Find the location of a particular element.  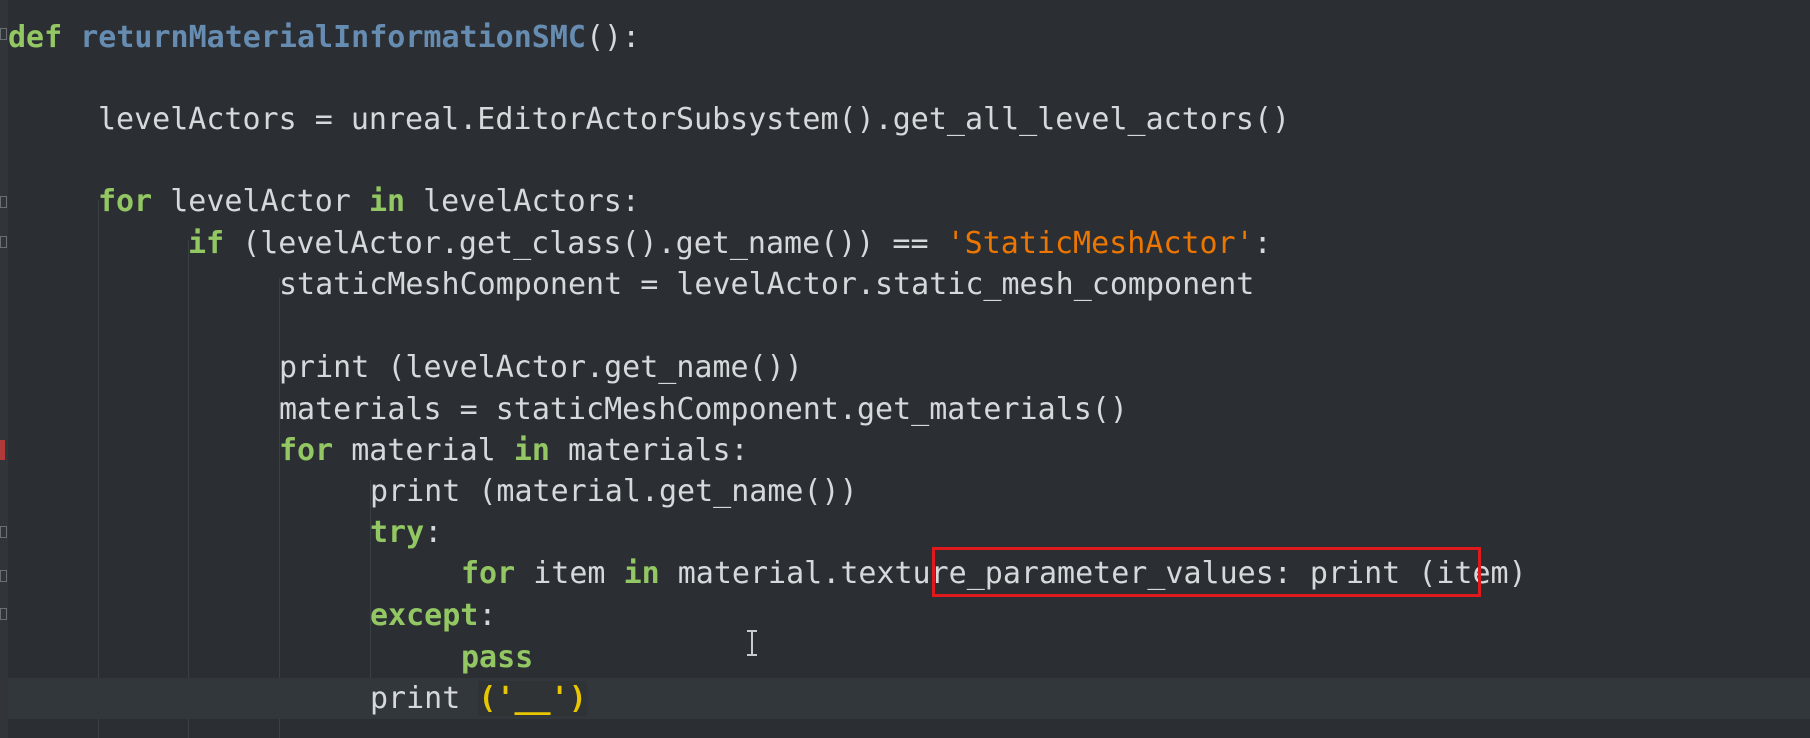

keyword-except: except is located at coordinates (424, 615).